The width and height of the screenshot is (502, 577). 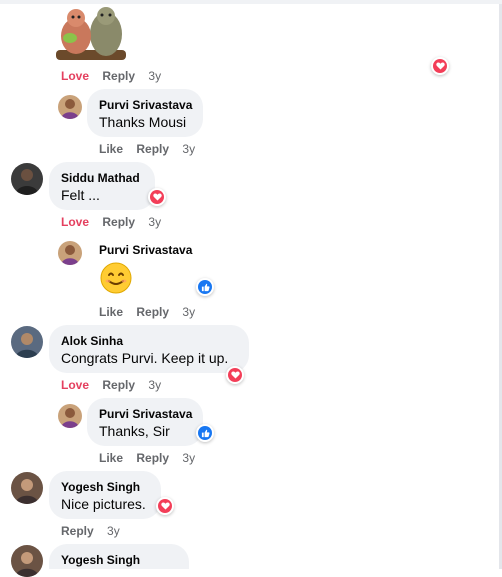 What do you see at coordinates (95, 531) in the screenshot?
I see `comment-actions: Reply 3y` at bounding box center [95, 531].